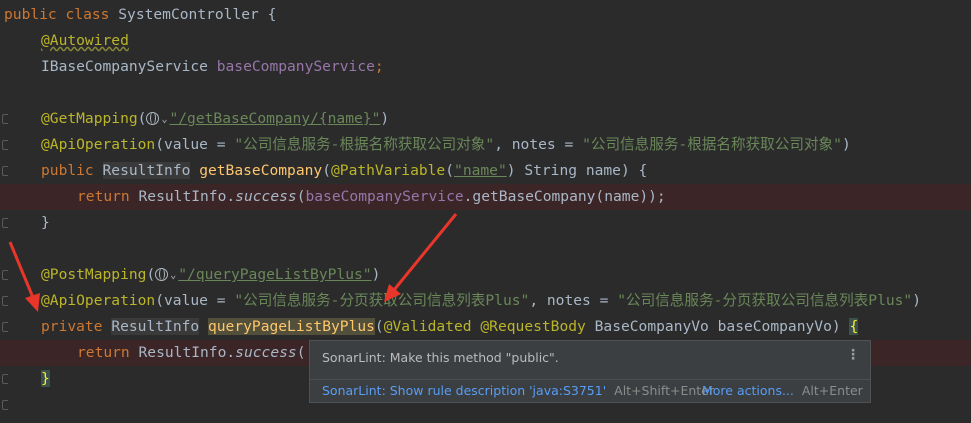 This screenshot has width=971, height=423. What do you see at coordinates (485, 119) in the screenshot?
I see `code-line-5: @GetMapping( ⌄ "/getBaseCompany/{name}")` at bounding box center [485, 119].